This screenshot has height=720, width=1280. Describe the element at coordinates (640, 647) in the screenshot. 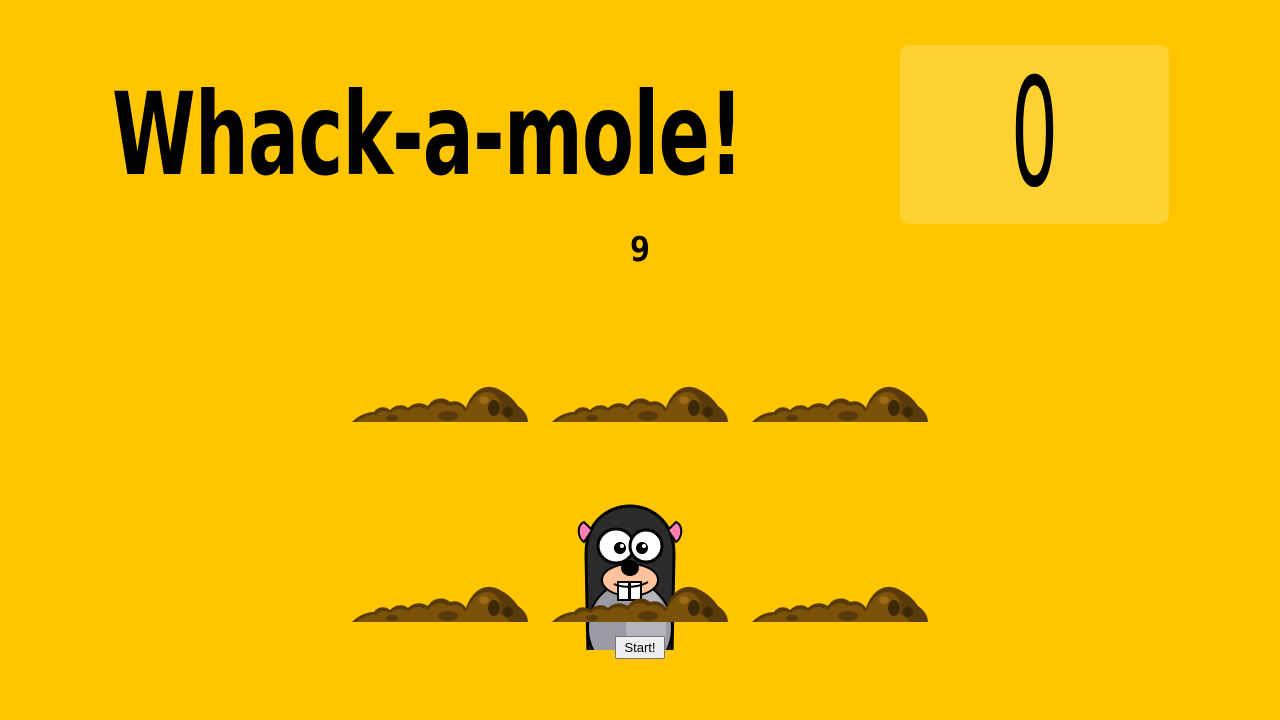

I see `start-button: Start!` at that location.